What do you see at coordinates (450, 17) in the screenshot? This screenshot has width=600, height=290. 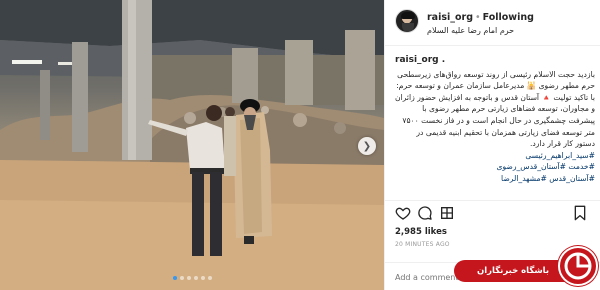 I see `username-link: raisi_org` at bounding box center [450, 17].